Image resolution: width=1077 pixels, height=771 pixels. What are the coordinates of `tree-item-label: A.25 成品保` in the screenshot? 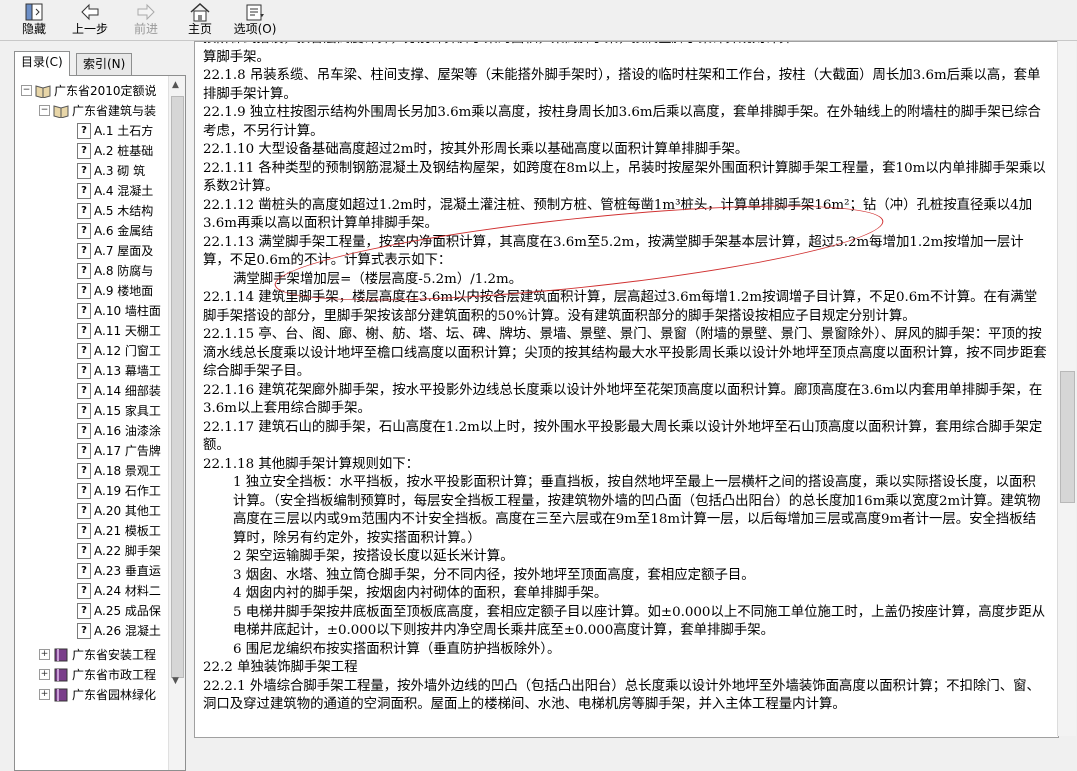 It's located at (127, 610).